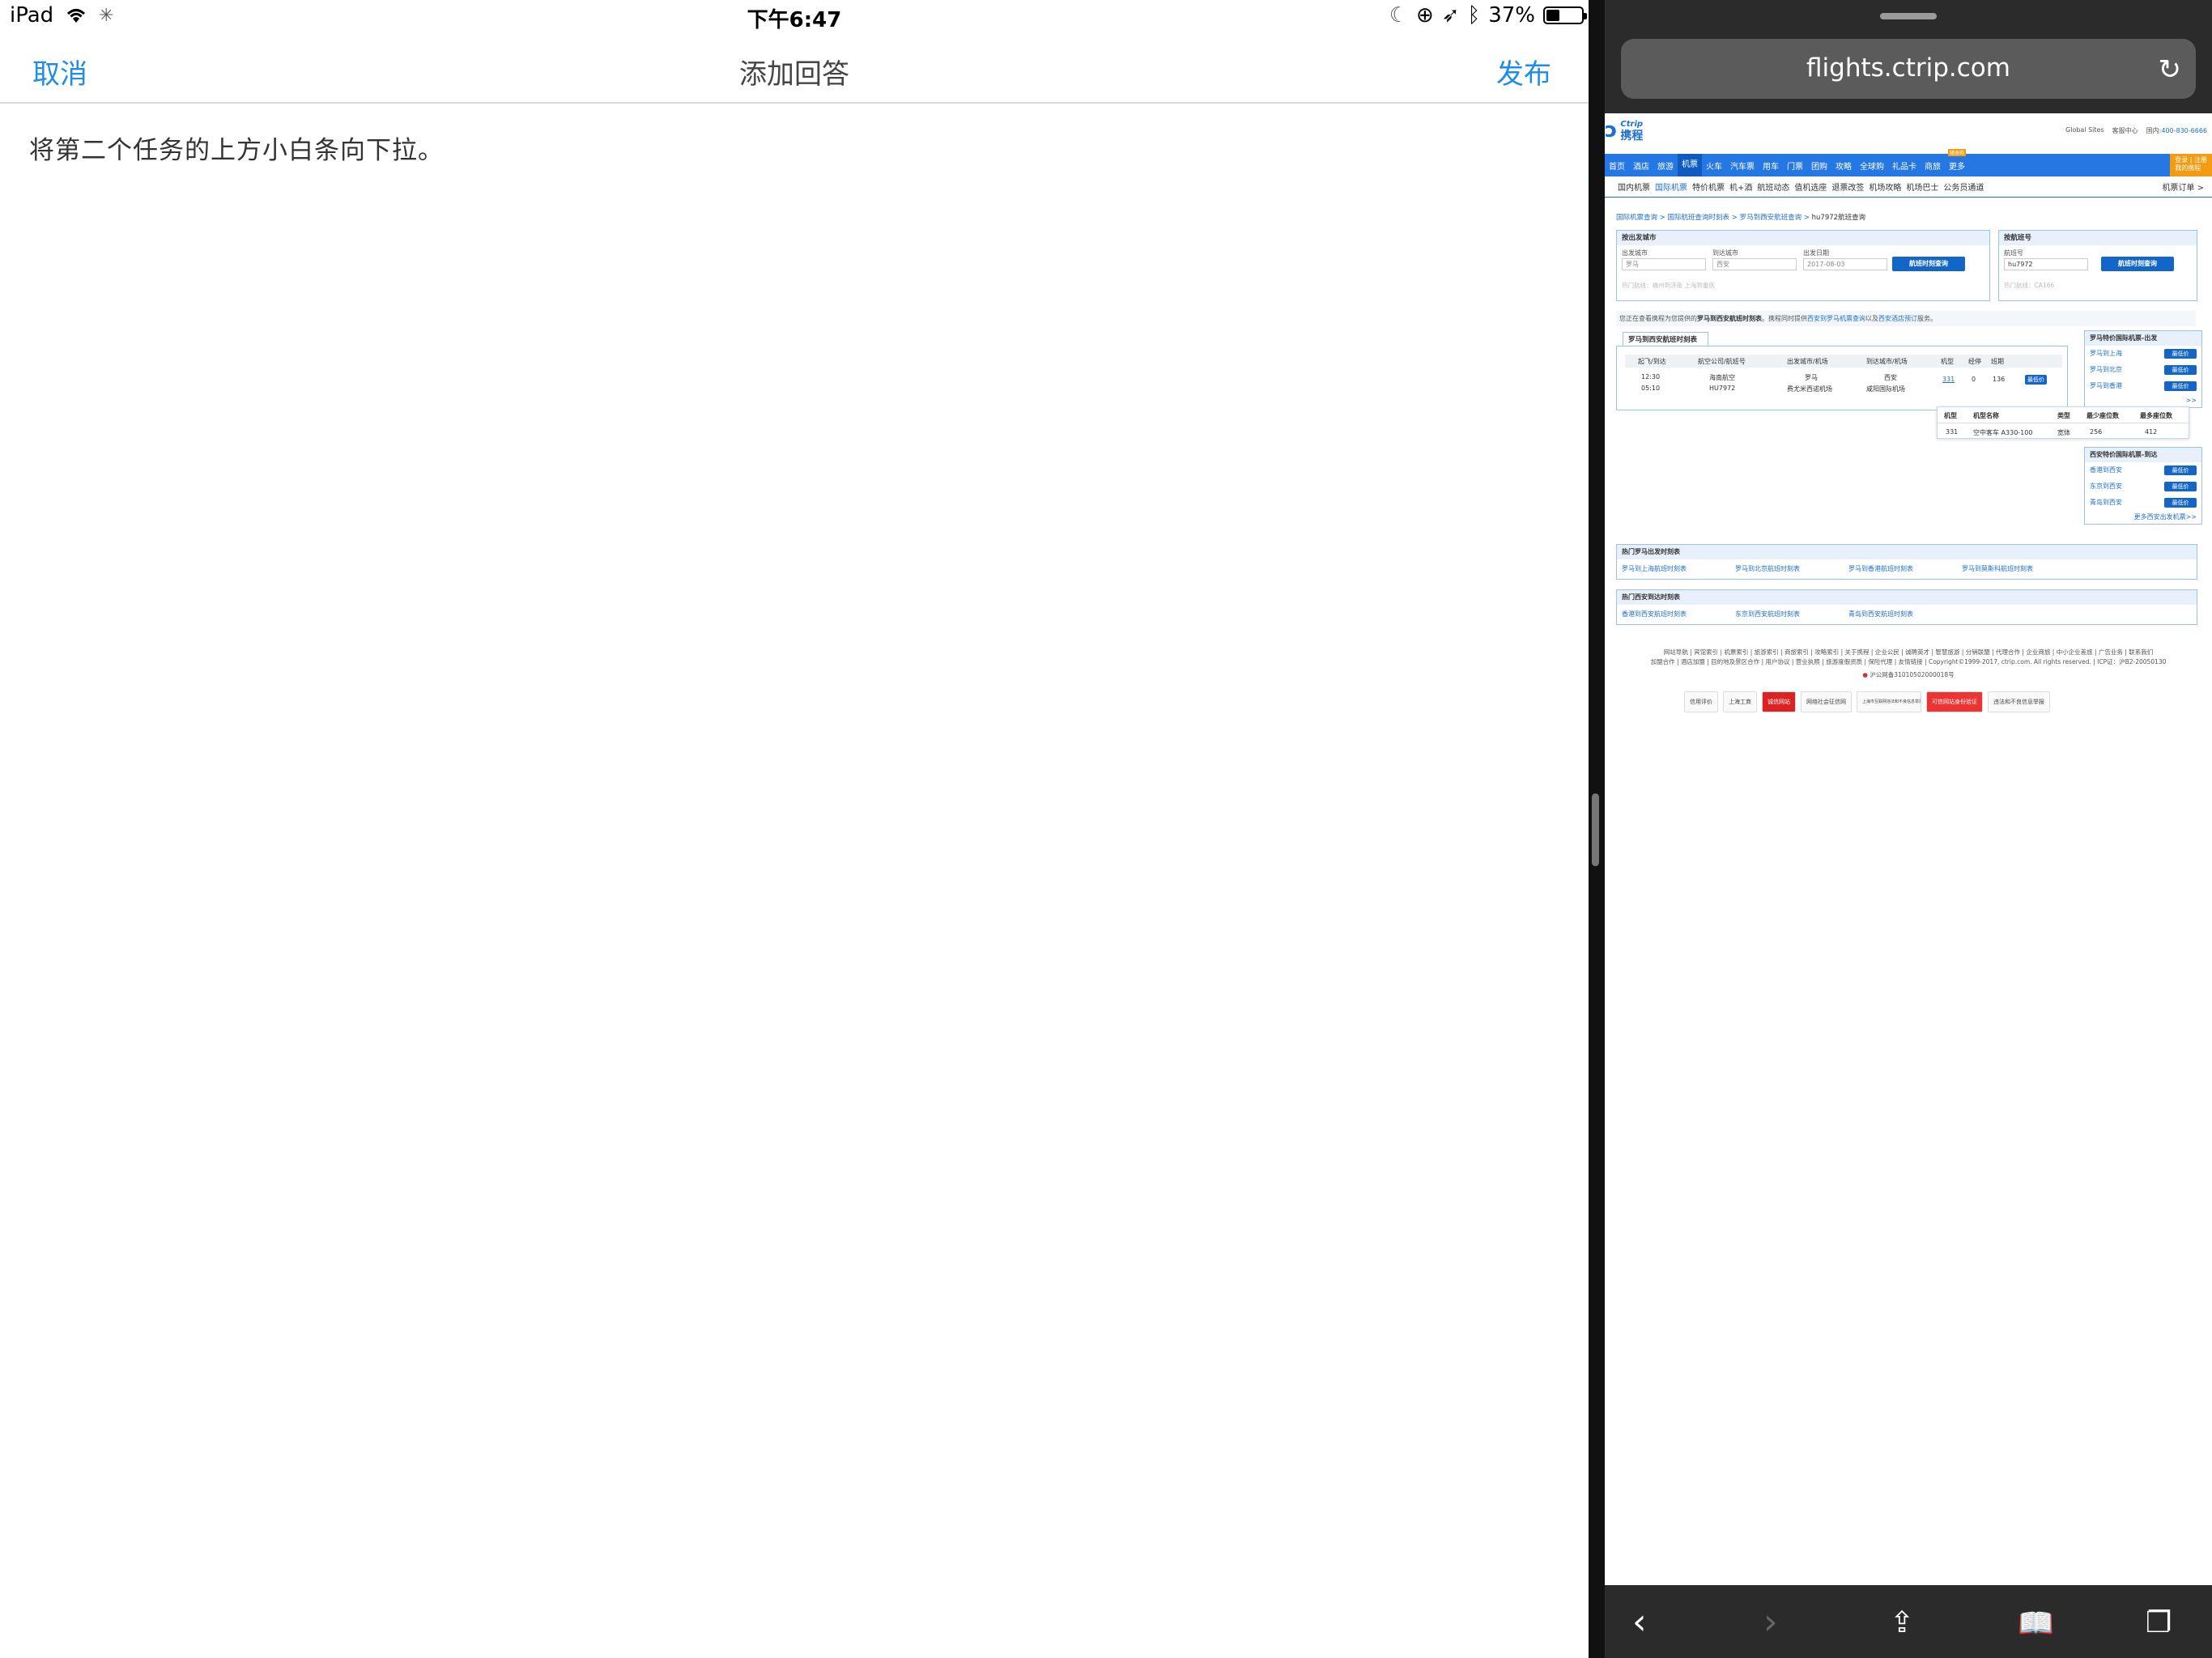  What do you see at coordinates (1771, 218) in the screenshot?
I see `crumb-3: 罗马到西安航班查询` at bounding box center [1771, 218].